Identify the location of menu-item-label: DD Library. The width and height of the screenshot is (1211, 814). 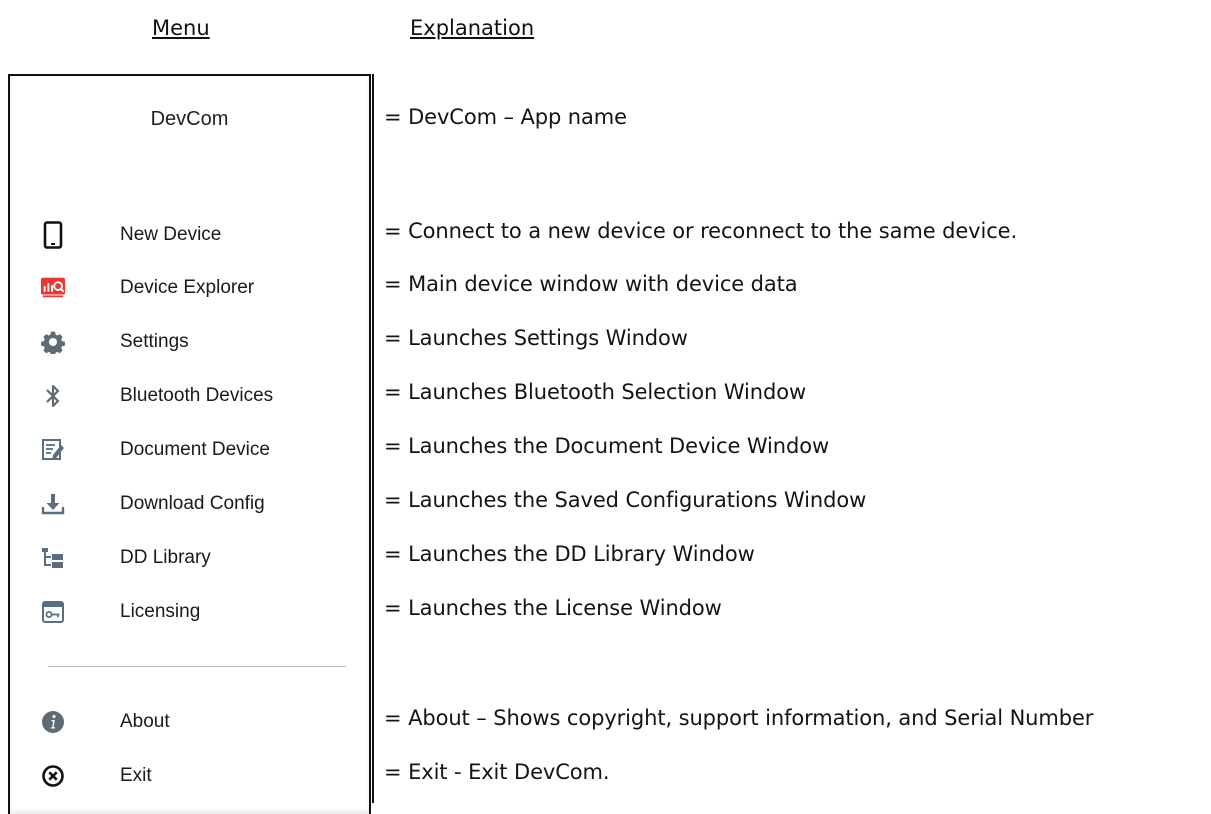
(165, 557).